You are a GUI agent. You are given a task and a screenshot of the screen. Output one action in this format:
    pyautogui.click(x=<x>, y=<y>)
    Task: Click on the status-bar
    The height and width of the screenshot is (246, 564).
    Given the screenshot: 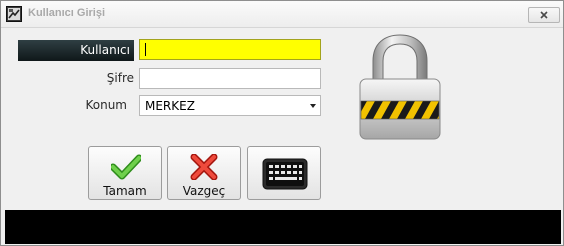 What is the action you would take?
    pyautogui.click(x=283, y=227)
    